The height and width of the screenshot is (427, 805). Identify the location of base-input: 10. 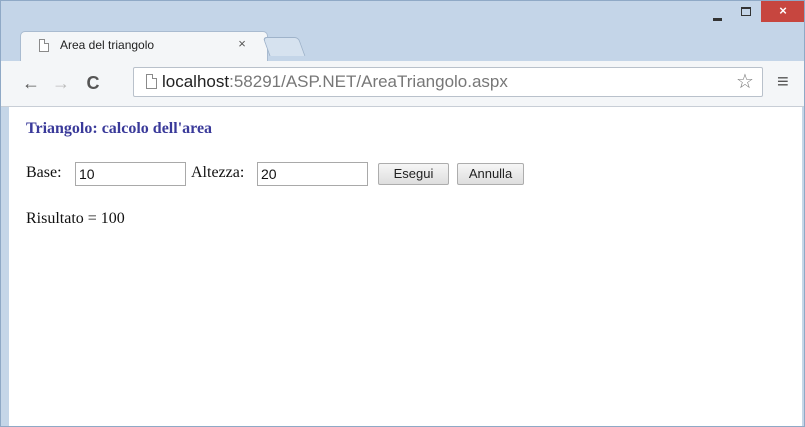
(130, 174).